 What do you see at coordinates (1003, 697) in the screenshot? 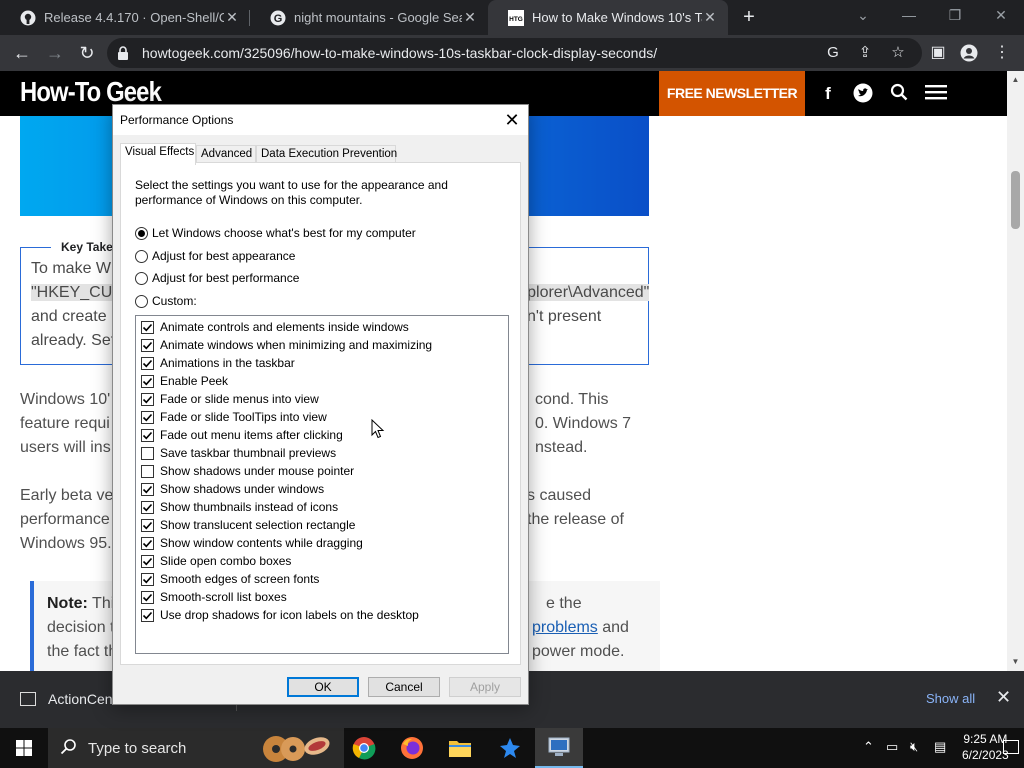
I see `close-shelf-icon: ✕` at bounding box center [1003, 697].